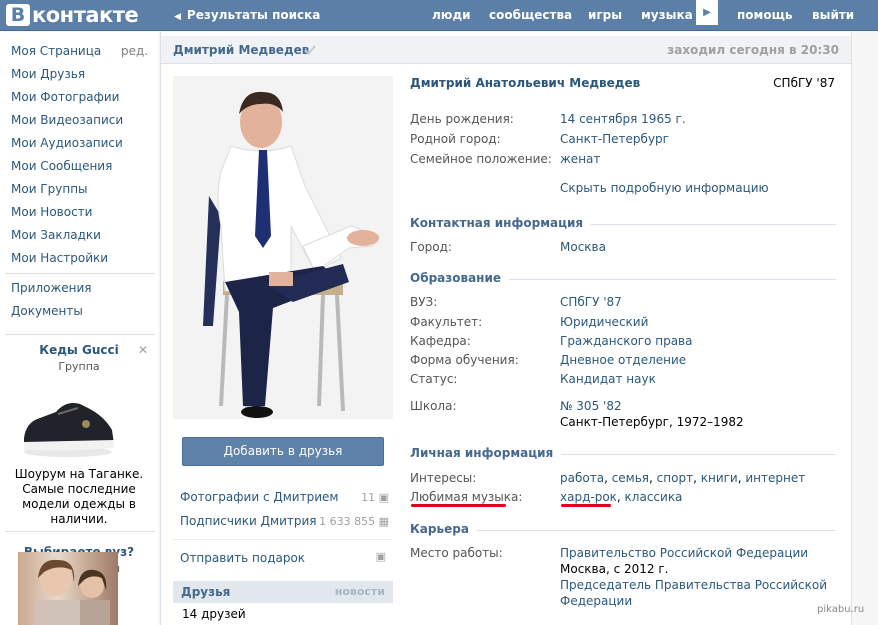  What do you see at coordinates (582, 478) in the screenshot?
I see `interest-link: работа` at bounding box center [582, 478].